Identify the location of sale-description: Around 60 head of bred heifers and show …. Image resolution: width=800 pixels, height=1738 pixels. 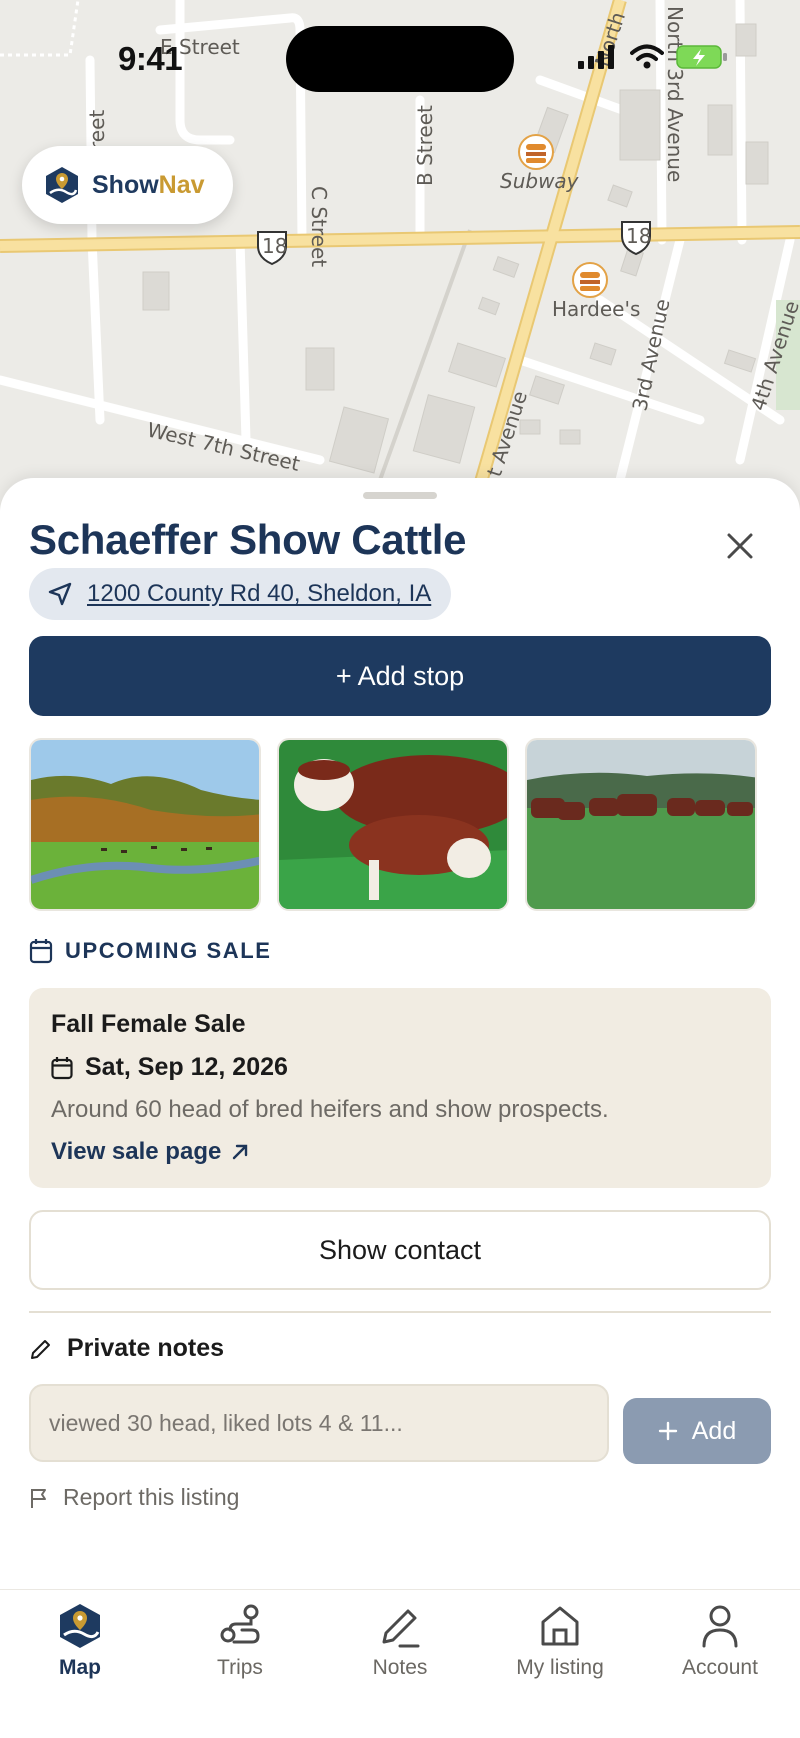
(330, 1109).